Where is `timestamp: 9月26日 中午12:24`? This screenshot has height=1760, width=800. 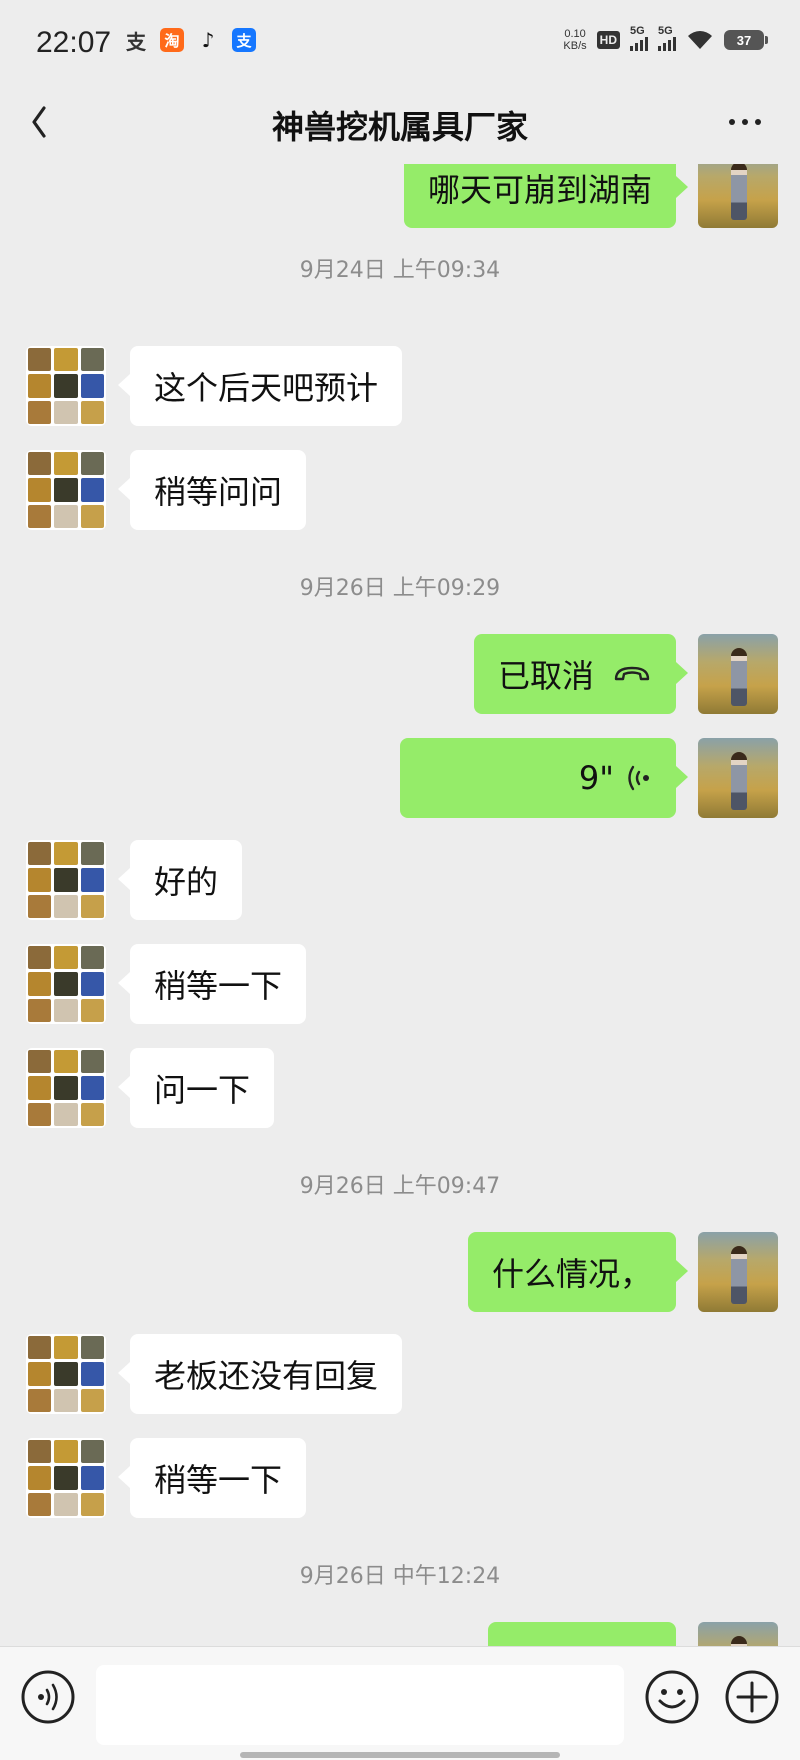 timestamp: 9月26日 中午12:24 is located at coordinates (400, 1576).